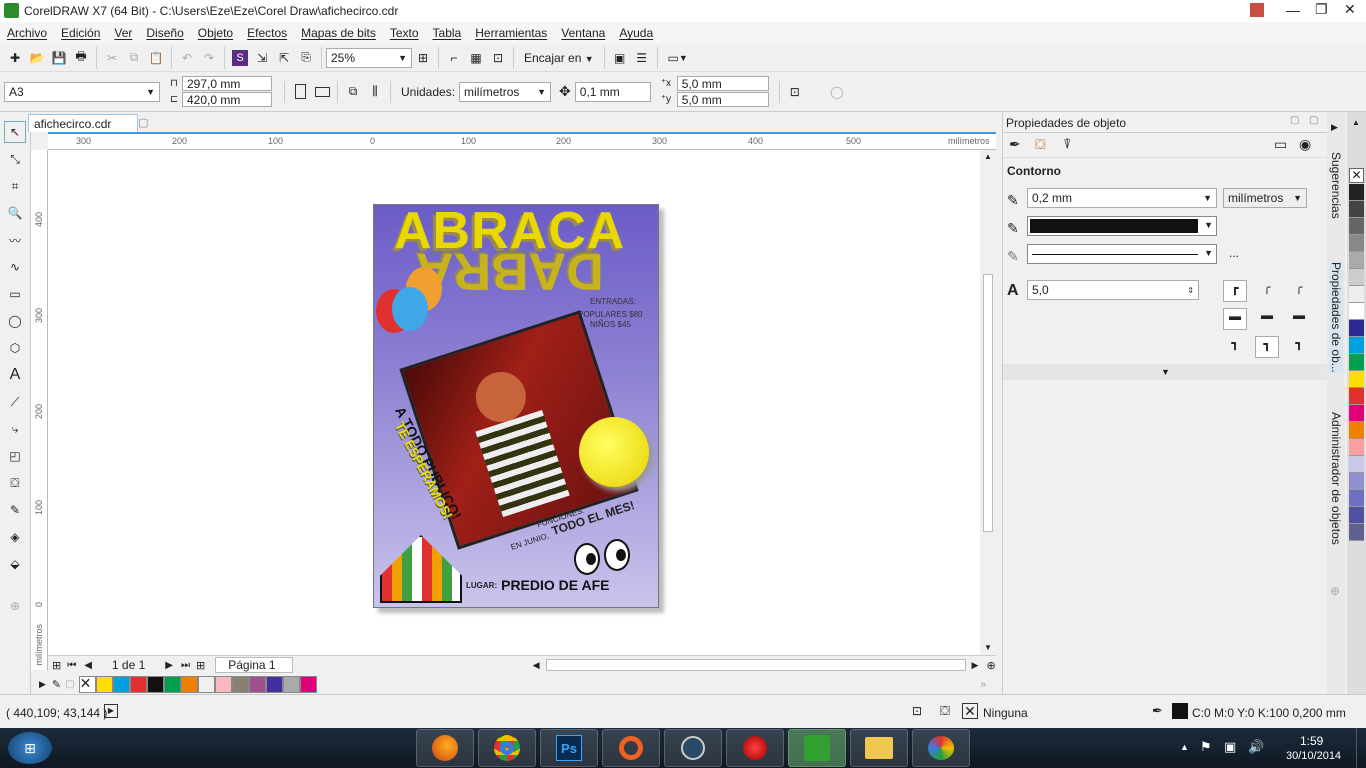 The width and height of the screenshot is (1366, 768). Describe the element at coordinates (631, 748) in the screenshot. I see `origin-taskbar-icon` at that location.